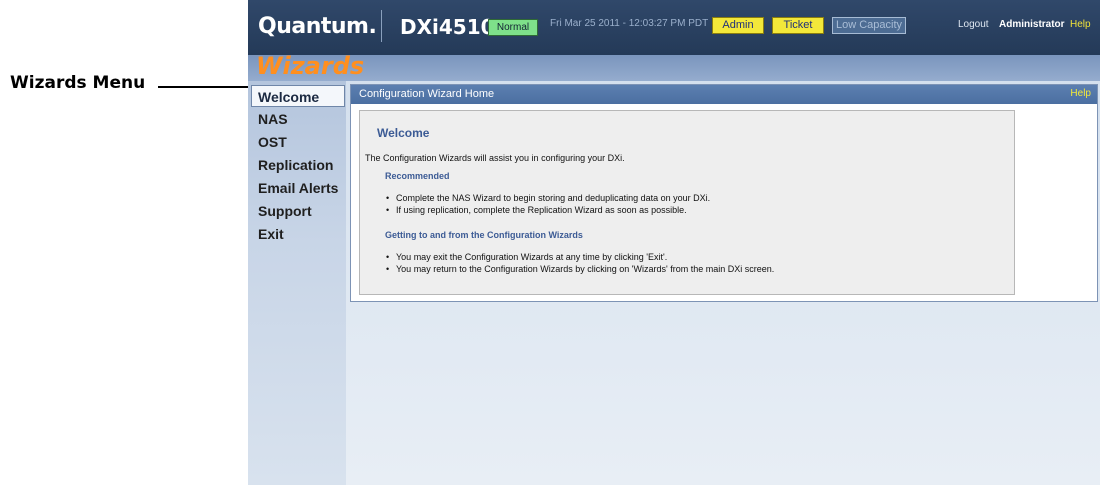 This screenshot has width=1100, height=485. What do you see at coordinates (1032, 24) in the screenshot?
I see `user-name: Administrator` at bounding box center [1032, 24].